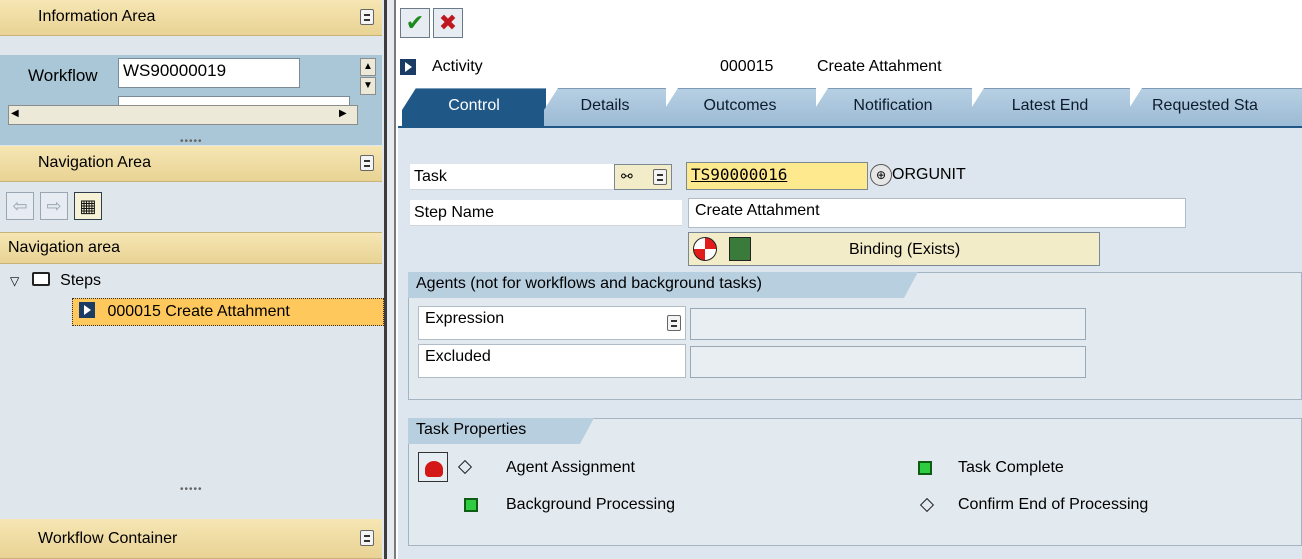 This screenshot has width=1302, height=559. What do you see at coordinates (740, 107) in the screenshot?
I see `tab-outcomes: Outcomes` at bounding box center [740, 107].